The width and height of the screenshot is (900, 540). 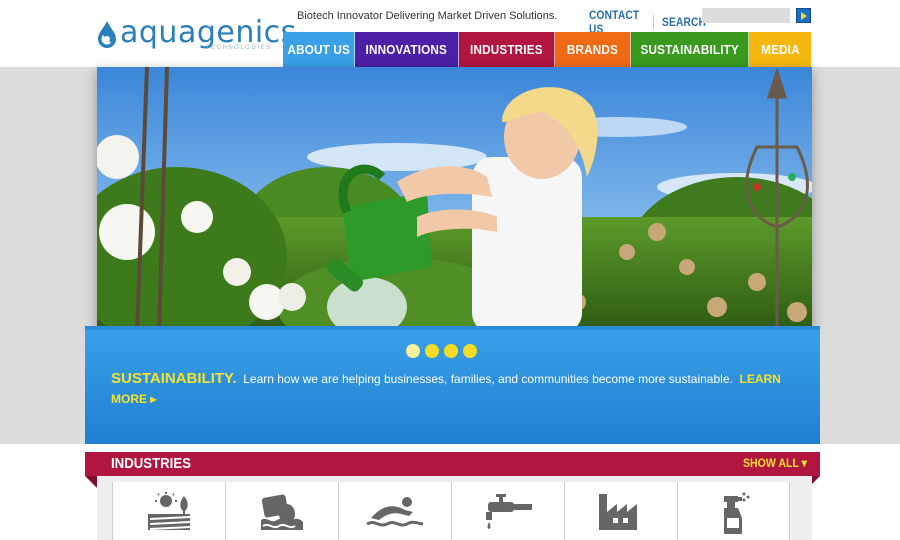 What do you see at coordinates (684, 22) in the screenshot?
I see `search-label: SEARCH` at bounding box center [684, 22].